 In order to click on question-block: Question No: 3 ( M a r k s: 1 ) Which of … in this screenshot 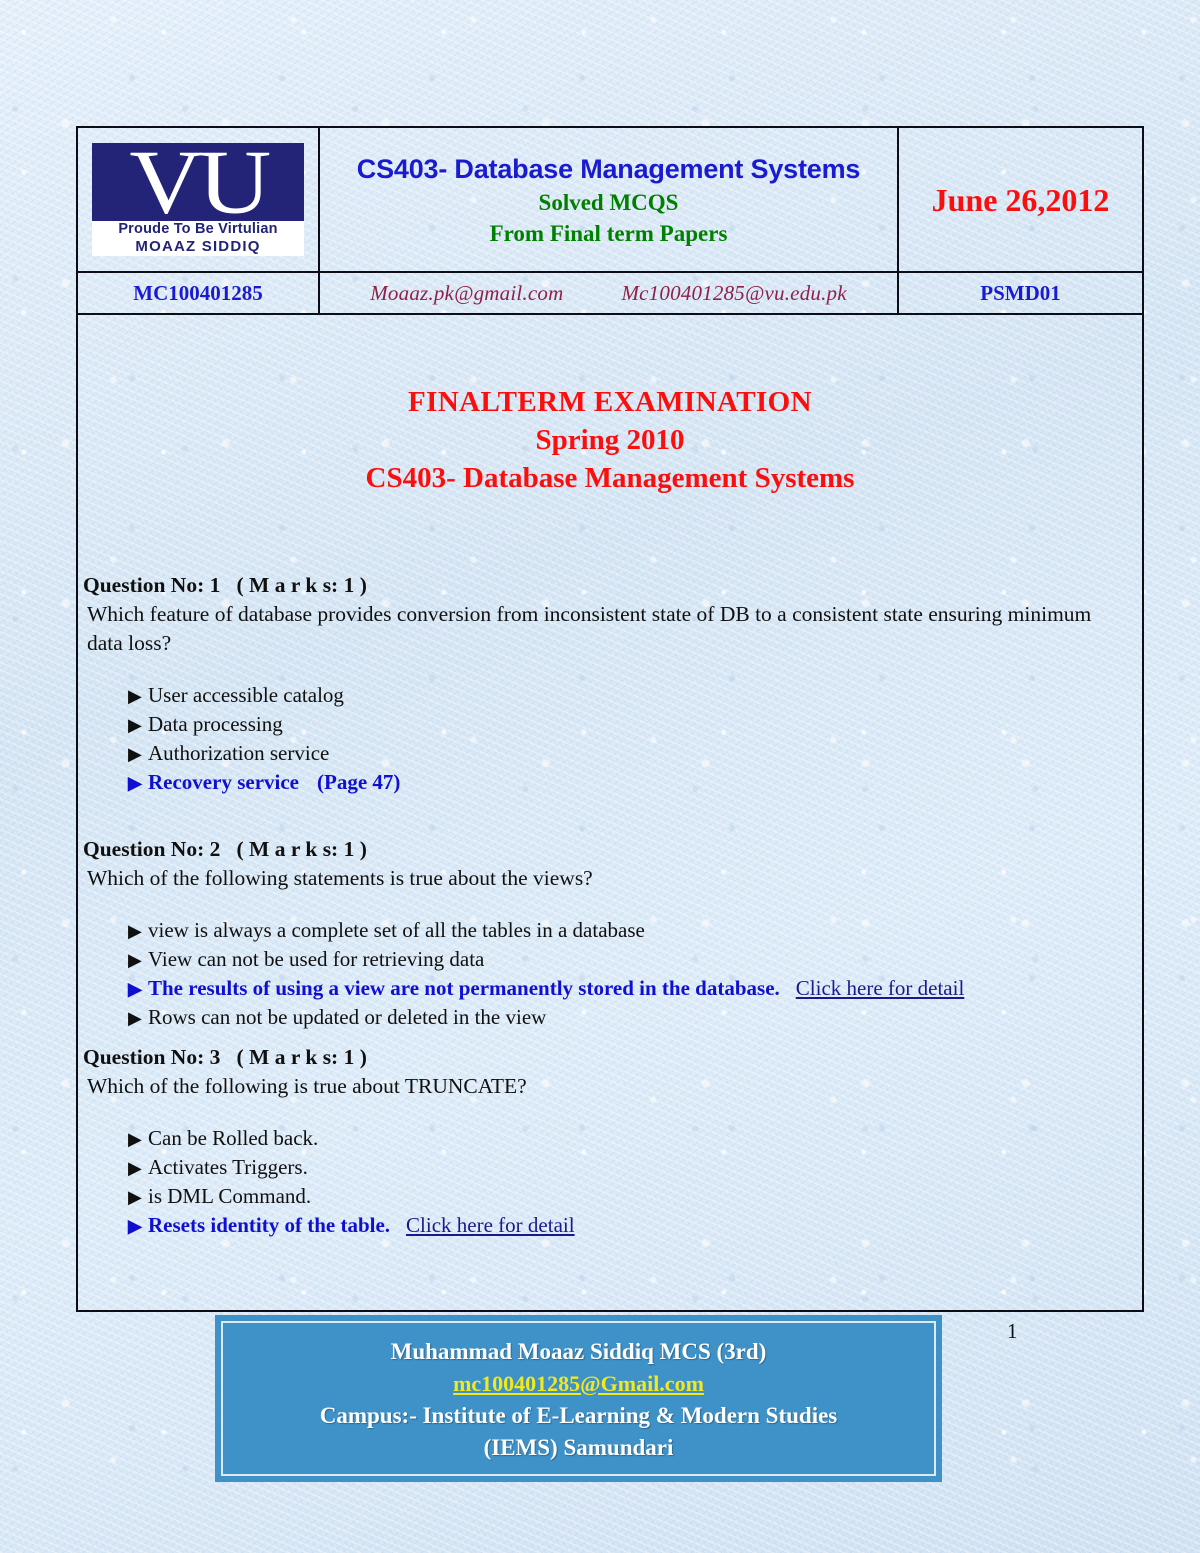, I will do `click(610, 1141)`.